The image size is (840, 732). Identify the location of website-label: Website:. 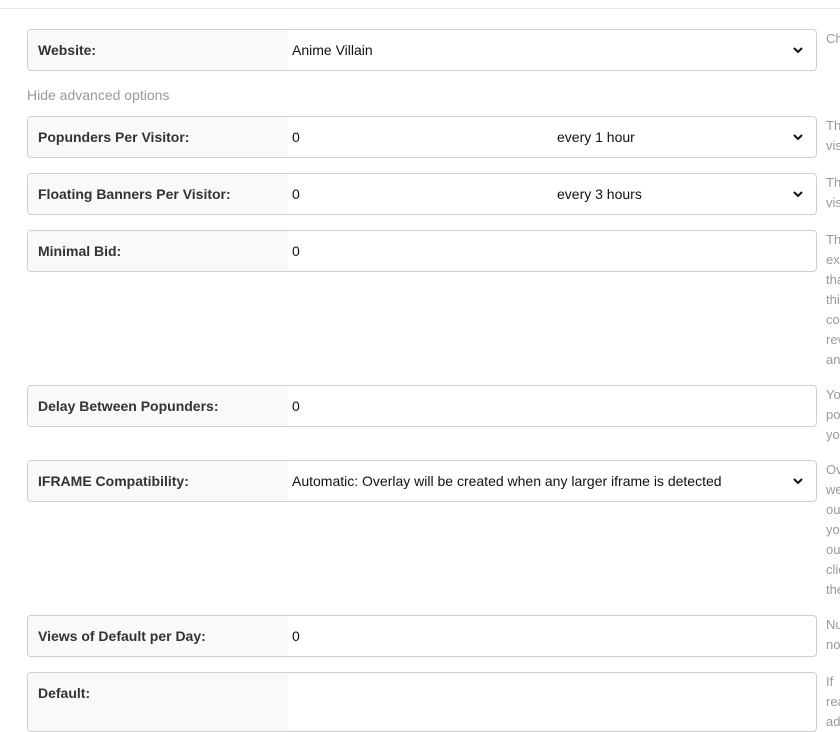
(158, 50).